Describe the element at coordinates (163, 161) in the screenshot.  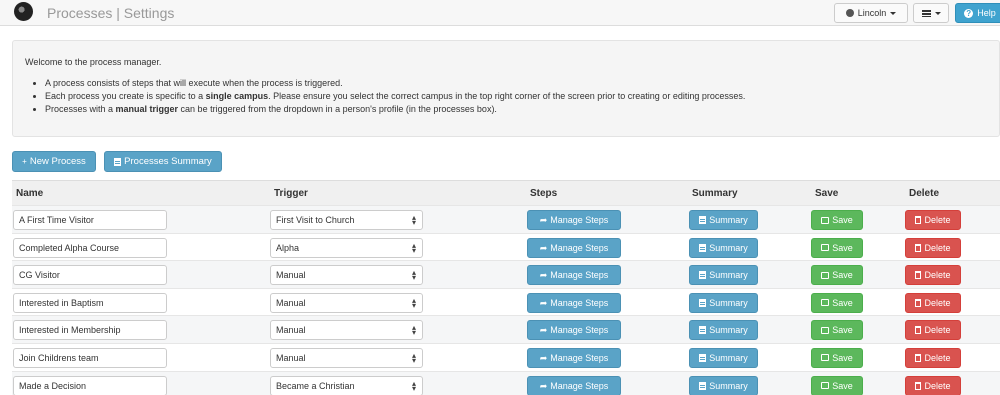
I see `processes-summary-button: Processes Summary` at that location.